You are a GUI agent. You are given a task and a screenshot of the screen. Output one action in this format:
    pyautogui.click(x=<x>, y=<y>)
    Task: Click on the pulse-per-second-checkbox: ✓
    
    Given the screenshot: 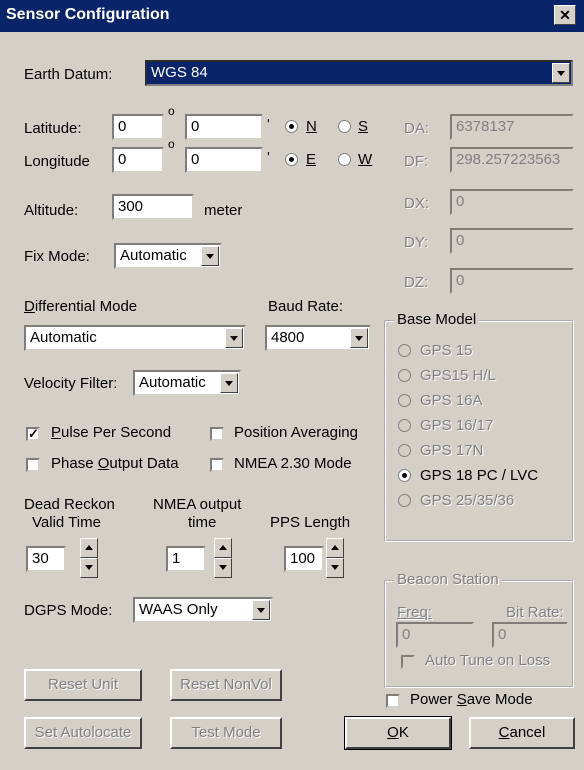 What is the action you would take?
    pyautogui.click(x=33, y=434)
    